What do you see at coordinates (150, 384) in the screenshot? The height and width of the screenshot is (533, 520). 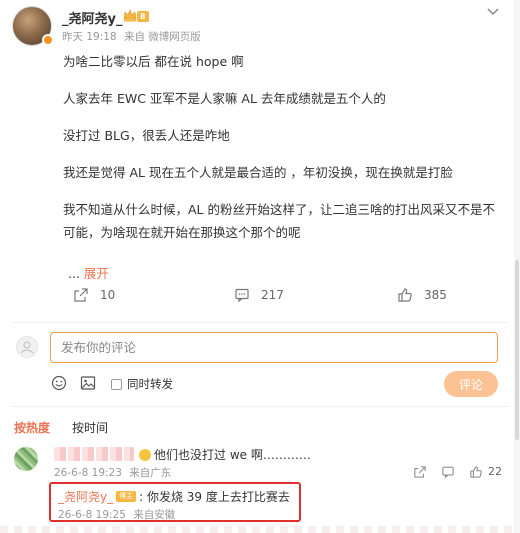 I see `forward-label: 同时转发` at bounding box center [150, 384].